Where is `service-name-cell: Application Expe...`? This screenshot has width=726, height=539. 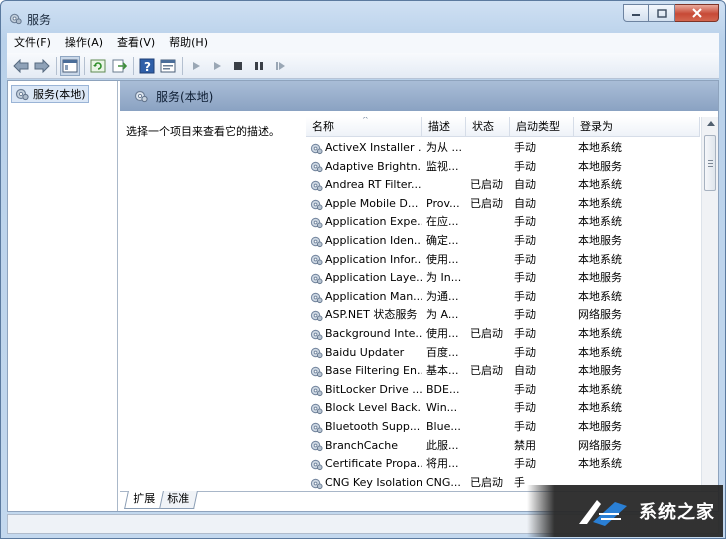 service-name-cell: Application Expe... is located at coordinates (366, 222).